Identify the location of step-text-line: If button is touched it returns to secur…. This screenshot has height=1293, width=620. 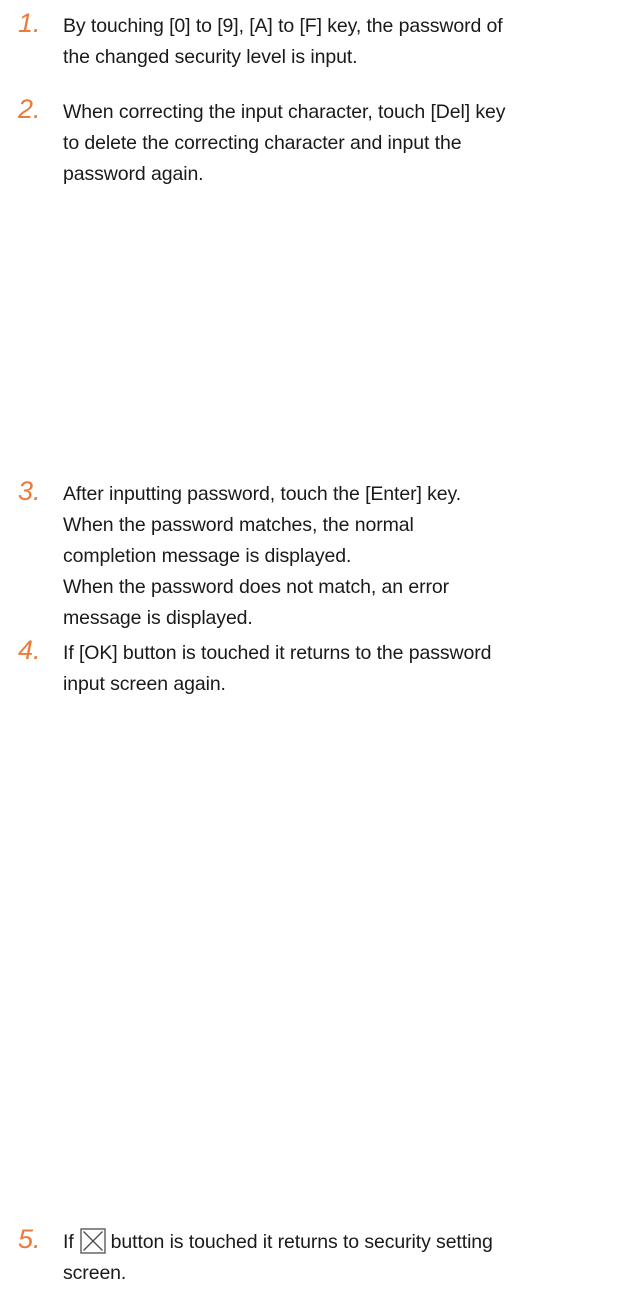
(336, 1242).